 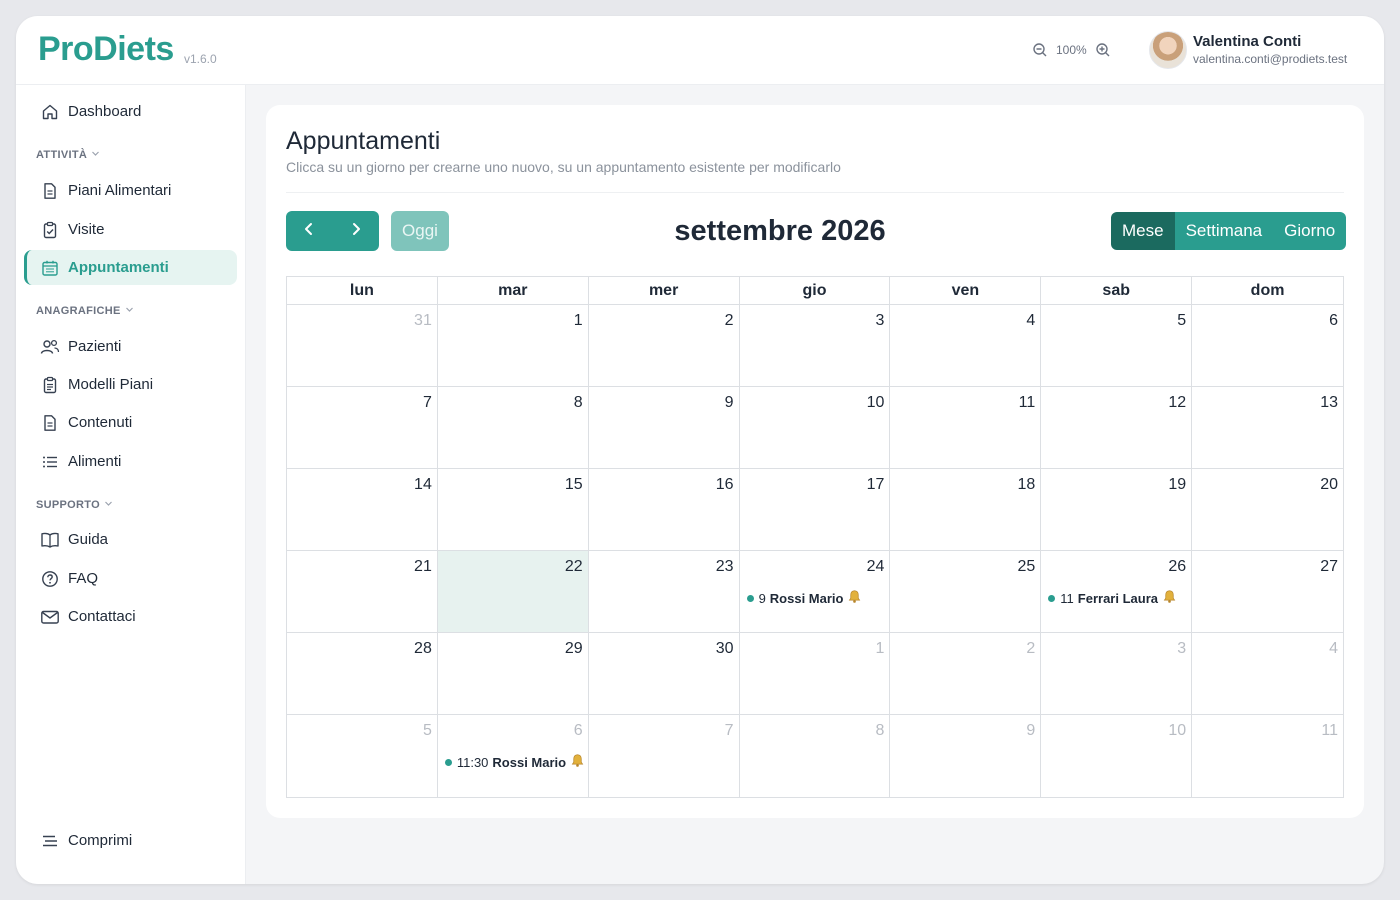 I want to click on user-name: Valentina Conti, so click(x=1247, y=41).